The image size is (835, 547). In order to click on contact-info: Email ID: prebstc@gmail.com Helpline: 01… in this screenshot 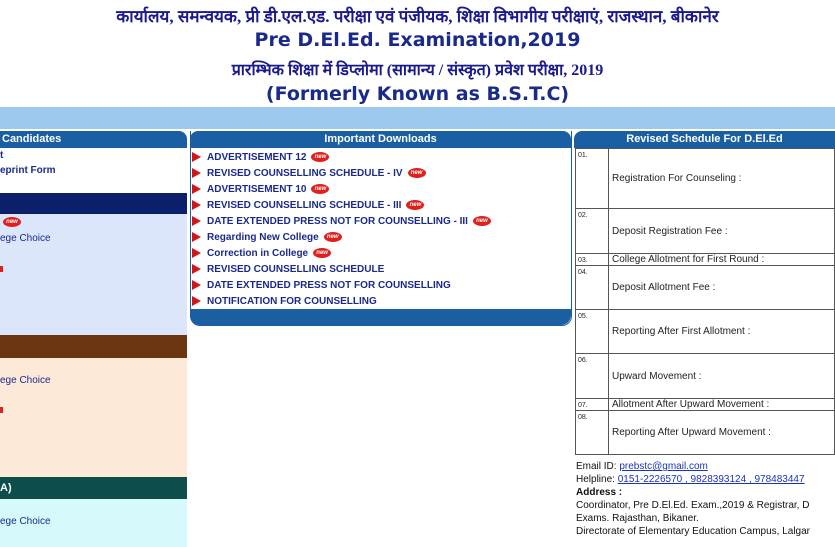, I will do `click(705, 499)`.